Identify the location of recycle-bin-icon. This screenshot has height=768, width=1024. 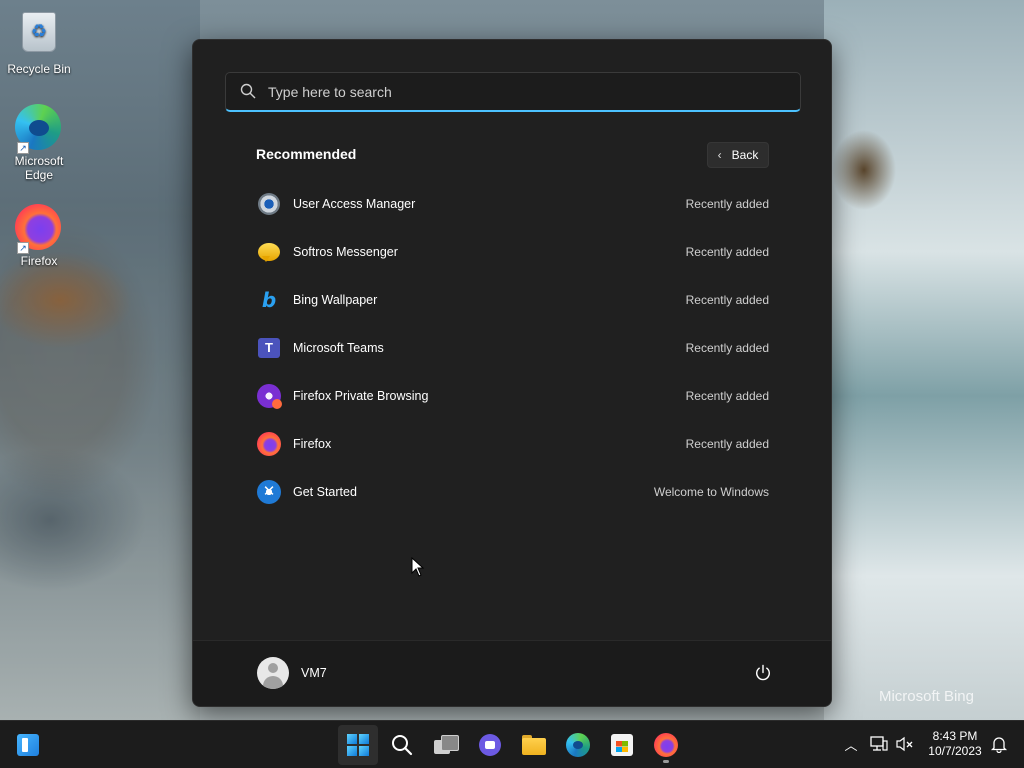
(39, 36).